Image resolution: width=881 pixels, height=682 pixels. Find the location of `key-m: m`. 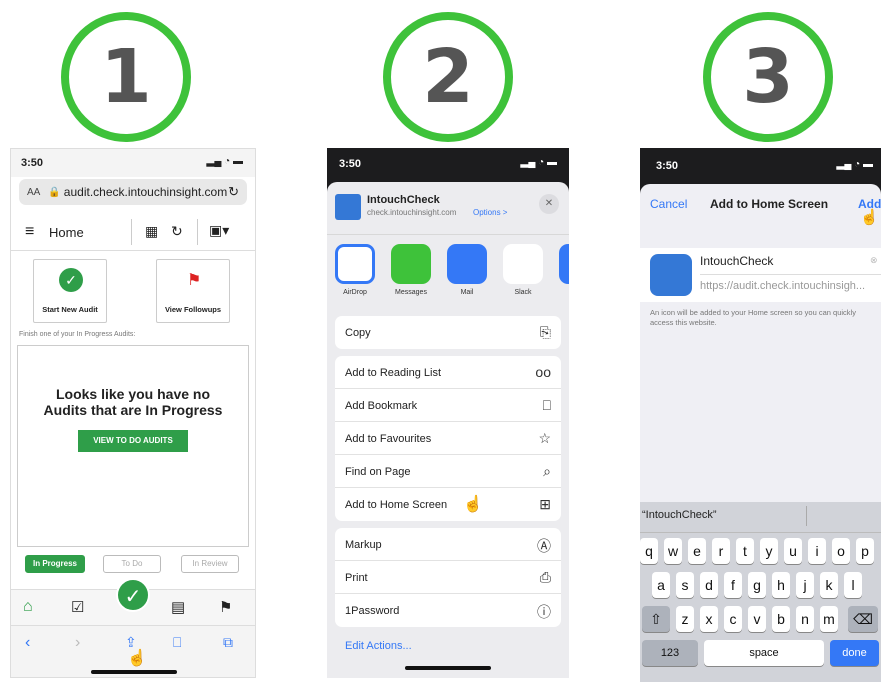

key-m: m is located at coordinates (829, 619).